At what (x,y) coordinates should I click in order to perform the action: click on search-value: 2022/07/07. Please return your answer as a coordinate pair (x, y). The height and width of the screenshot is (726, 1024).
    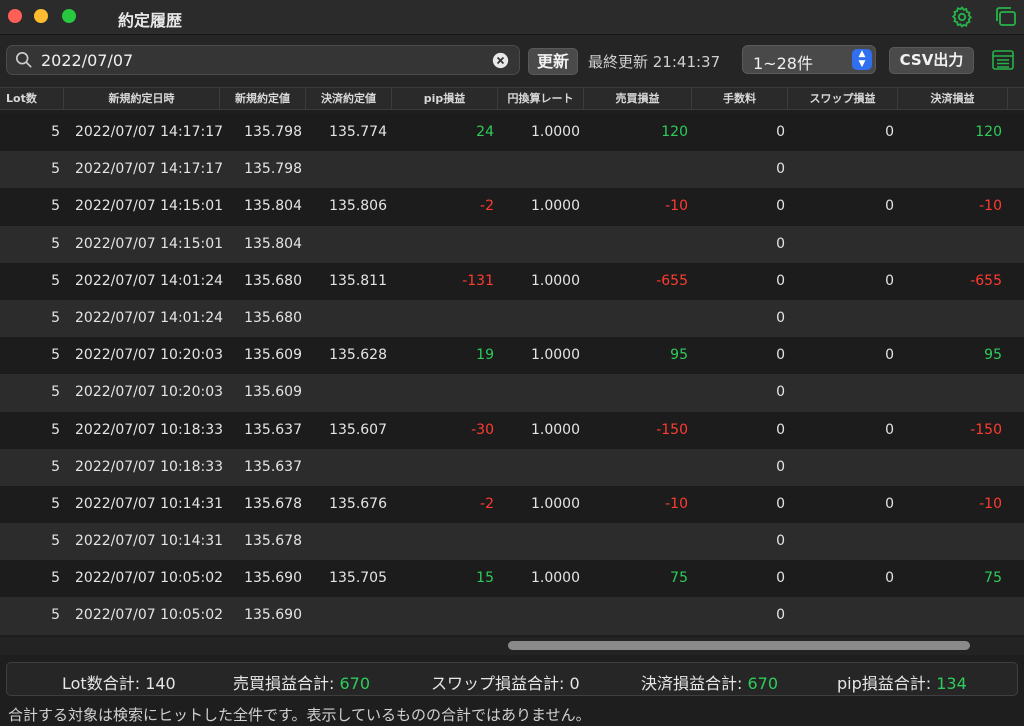
    Looking at the image, I should click on (87, 60).